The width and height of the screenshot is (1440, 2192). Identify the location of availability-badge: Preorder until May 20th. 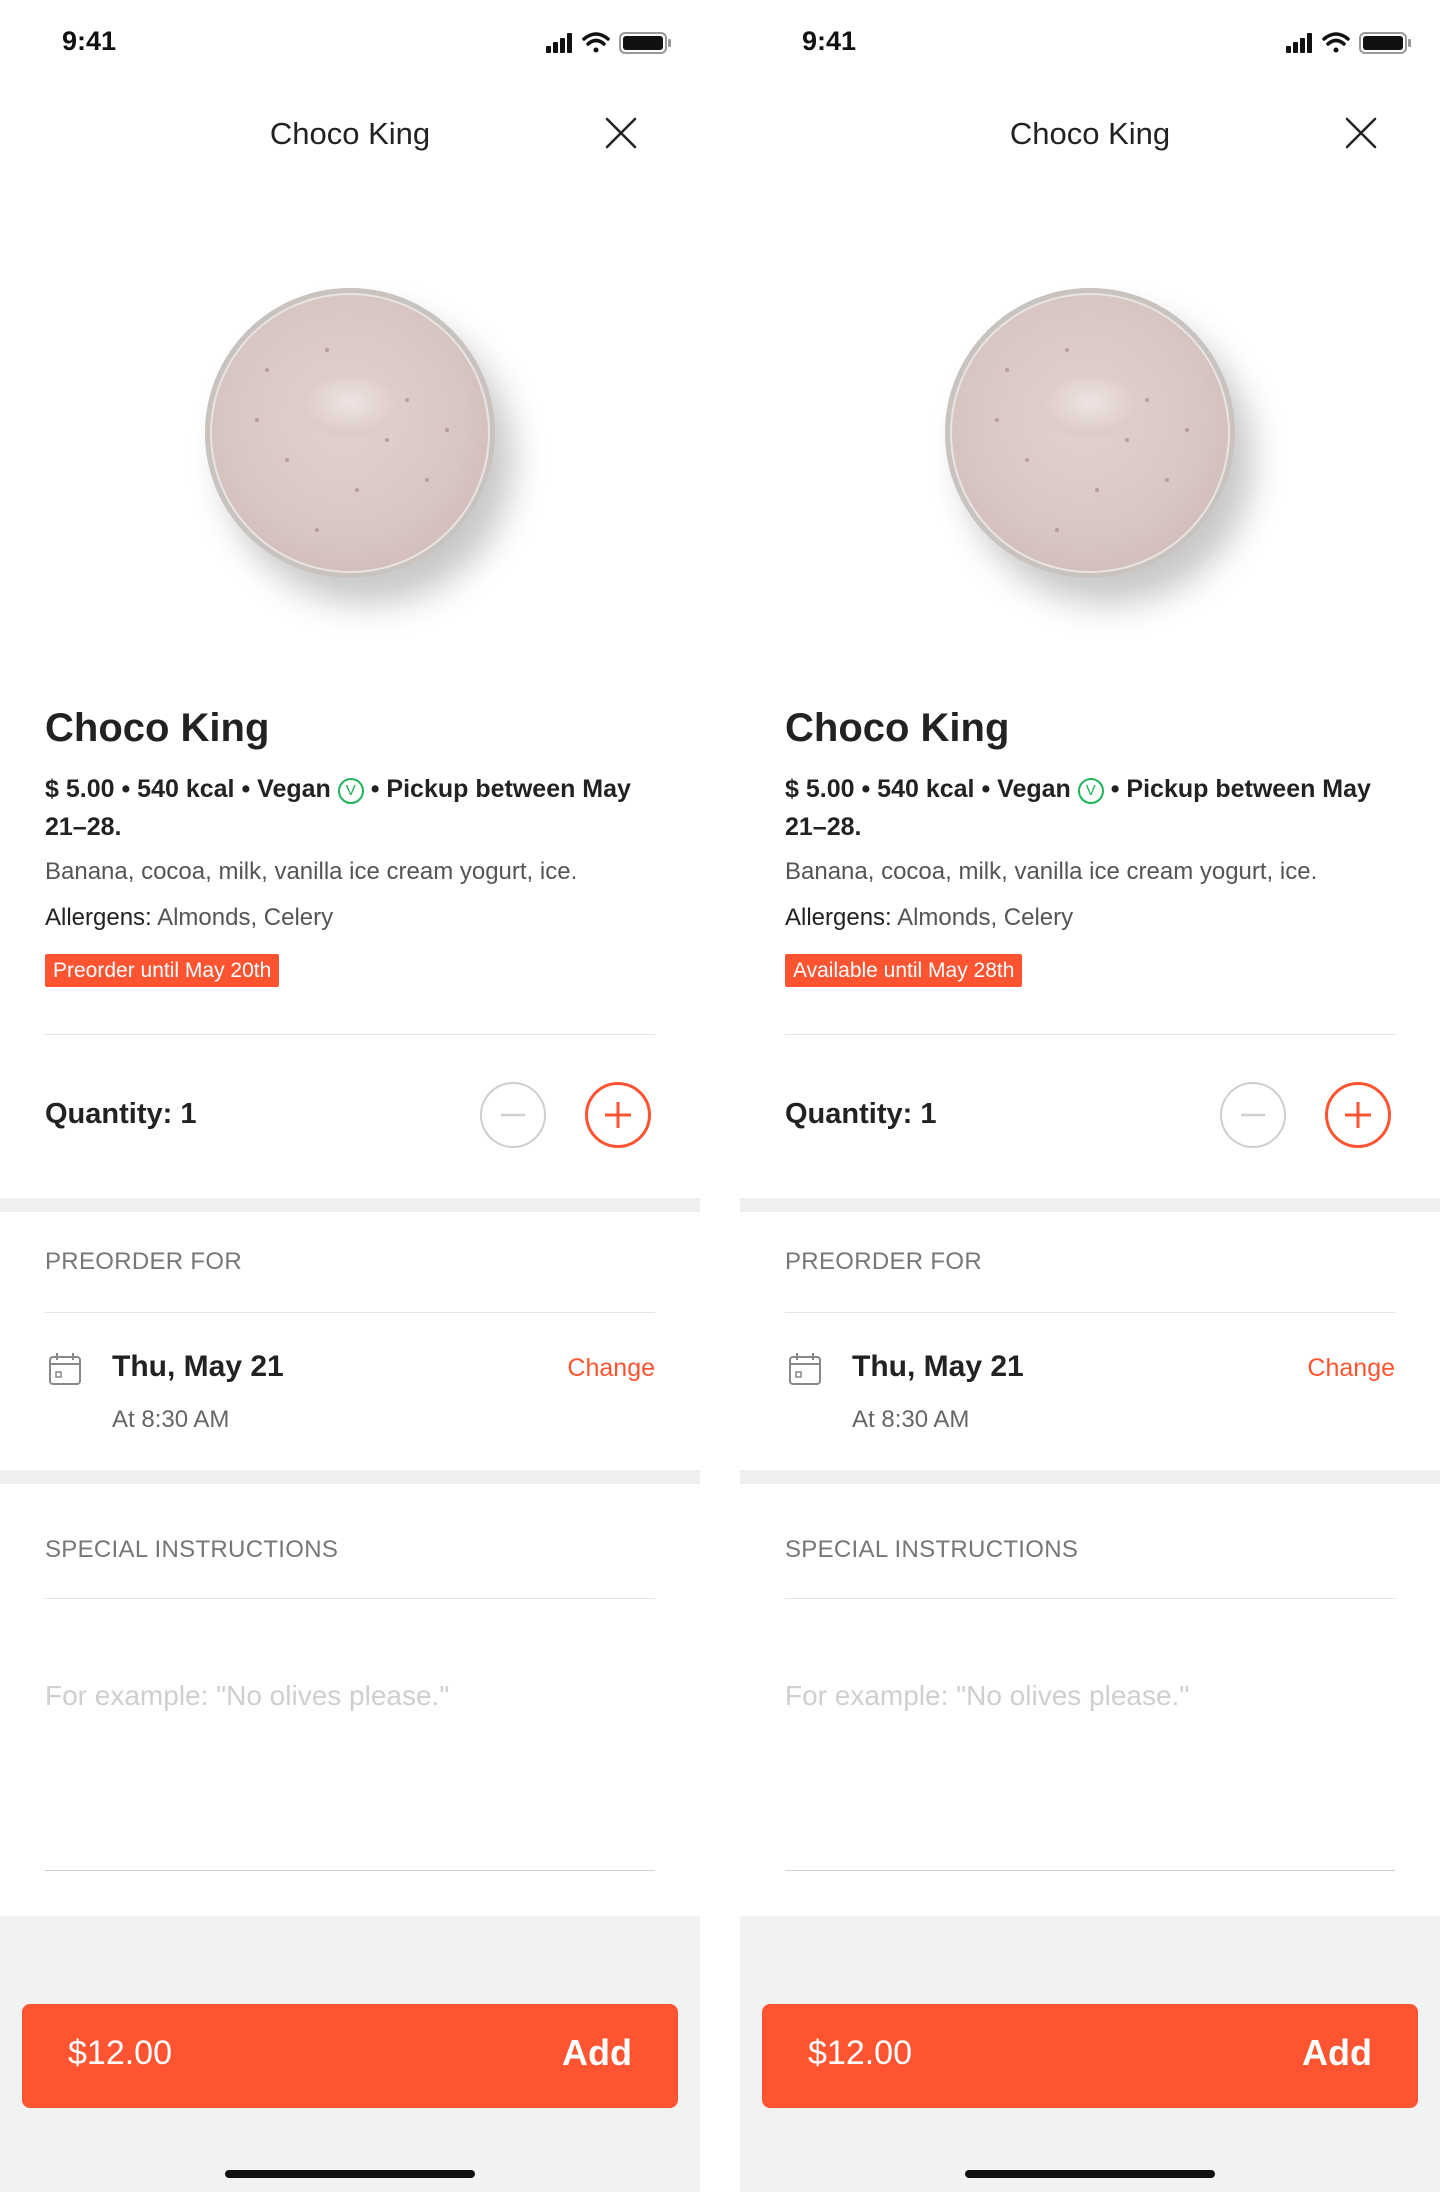
(162, 970).